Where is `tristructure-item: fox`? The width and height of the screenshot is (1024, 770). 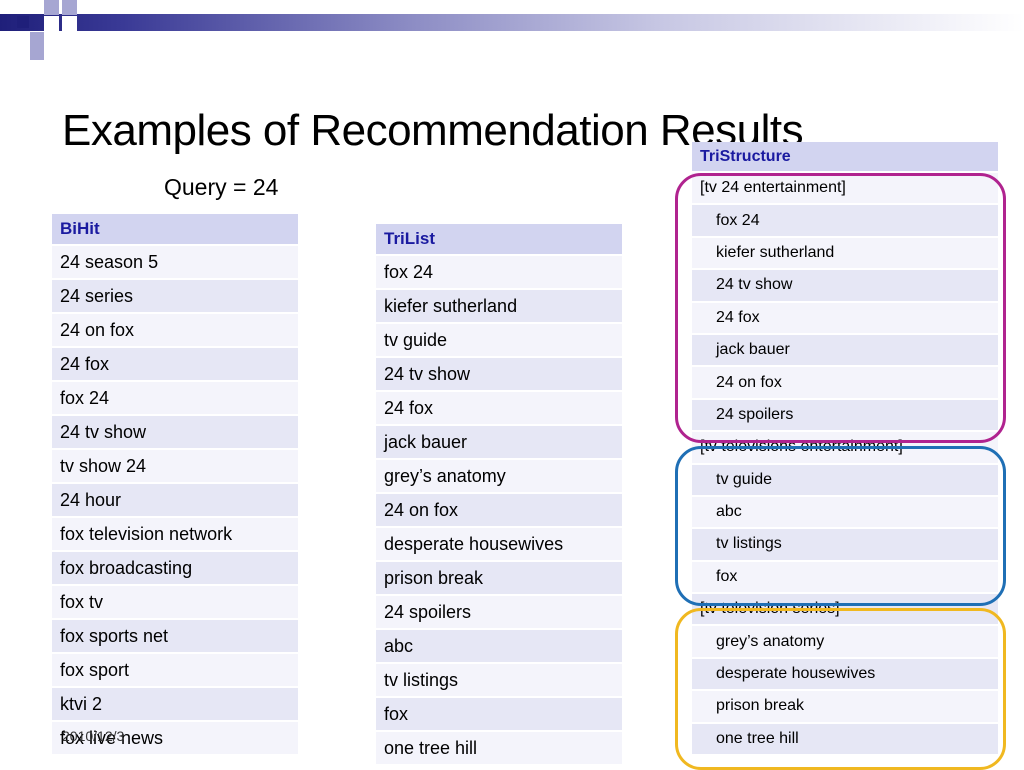
tristructure-item: fox is located at coordinates (845, 577).